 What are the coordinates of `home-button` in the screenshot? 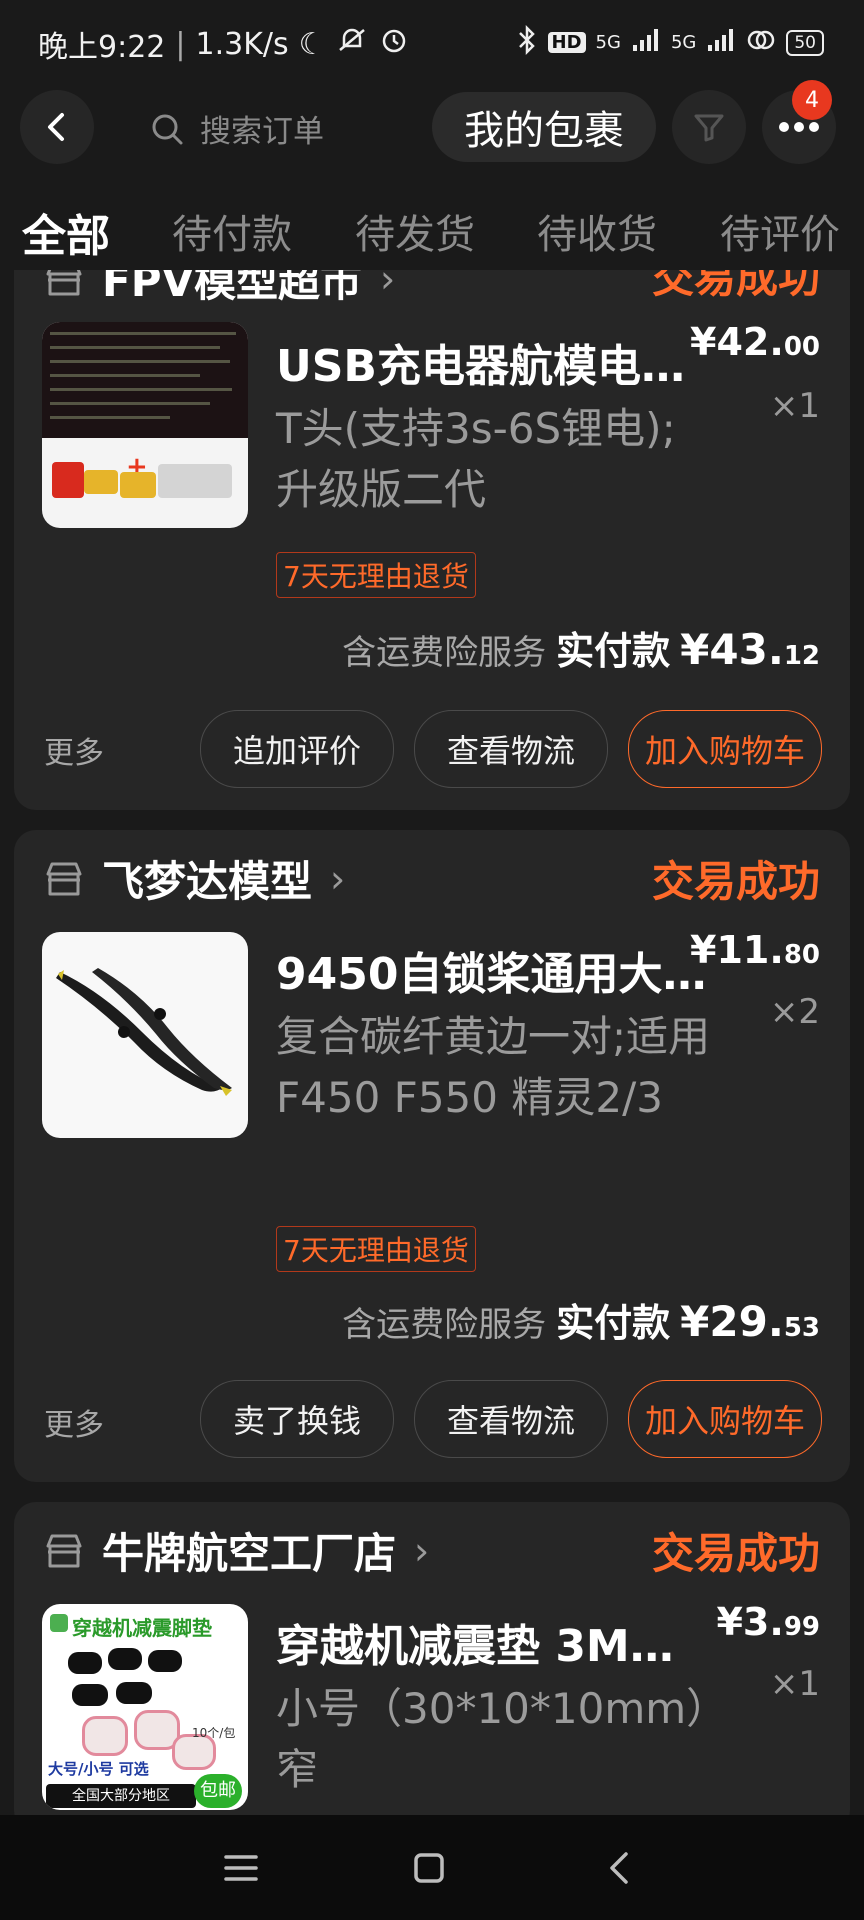 It's located at (429, 1868).